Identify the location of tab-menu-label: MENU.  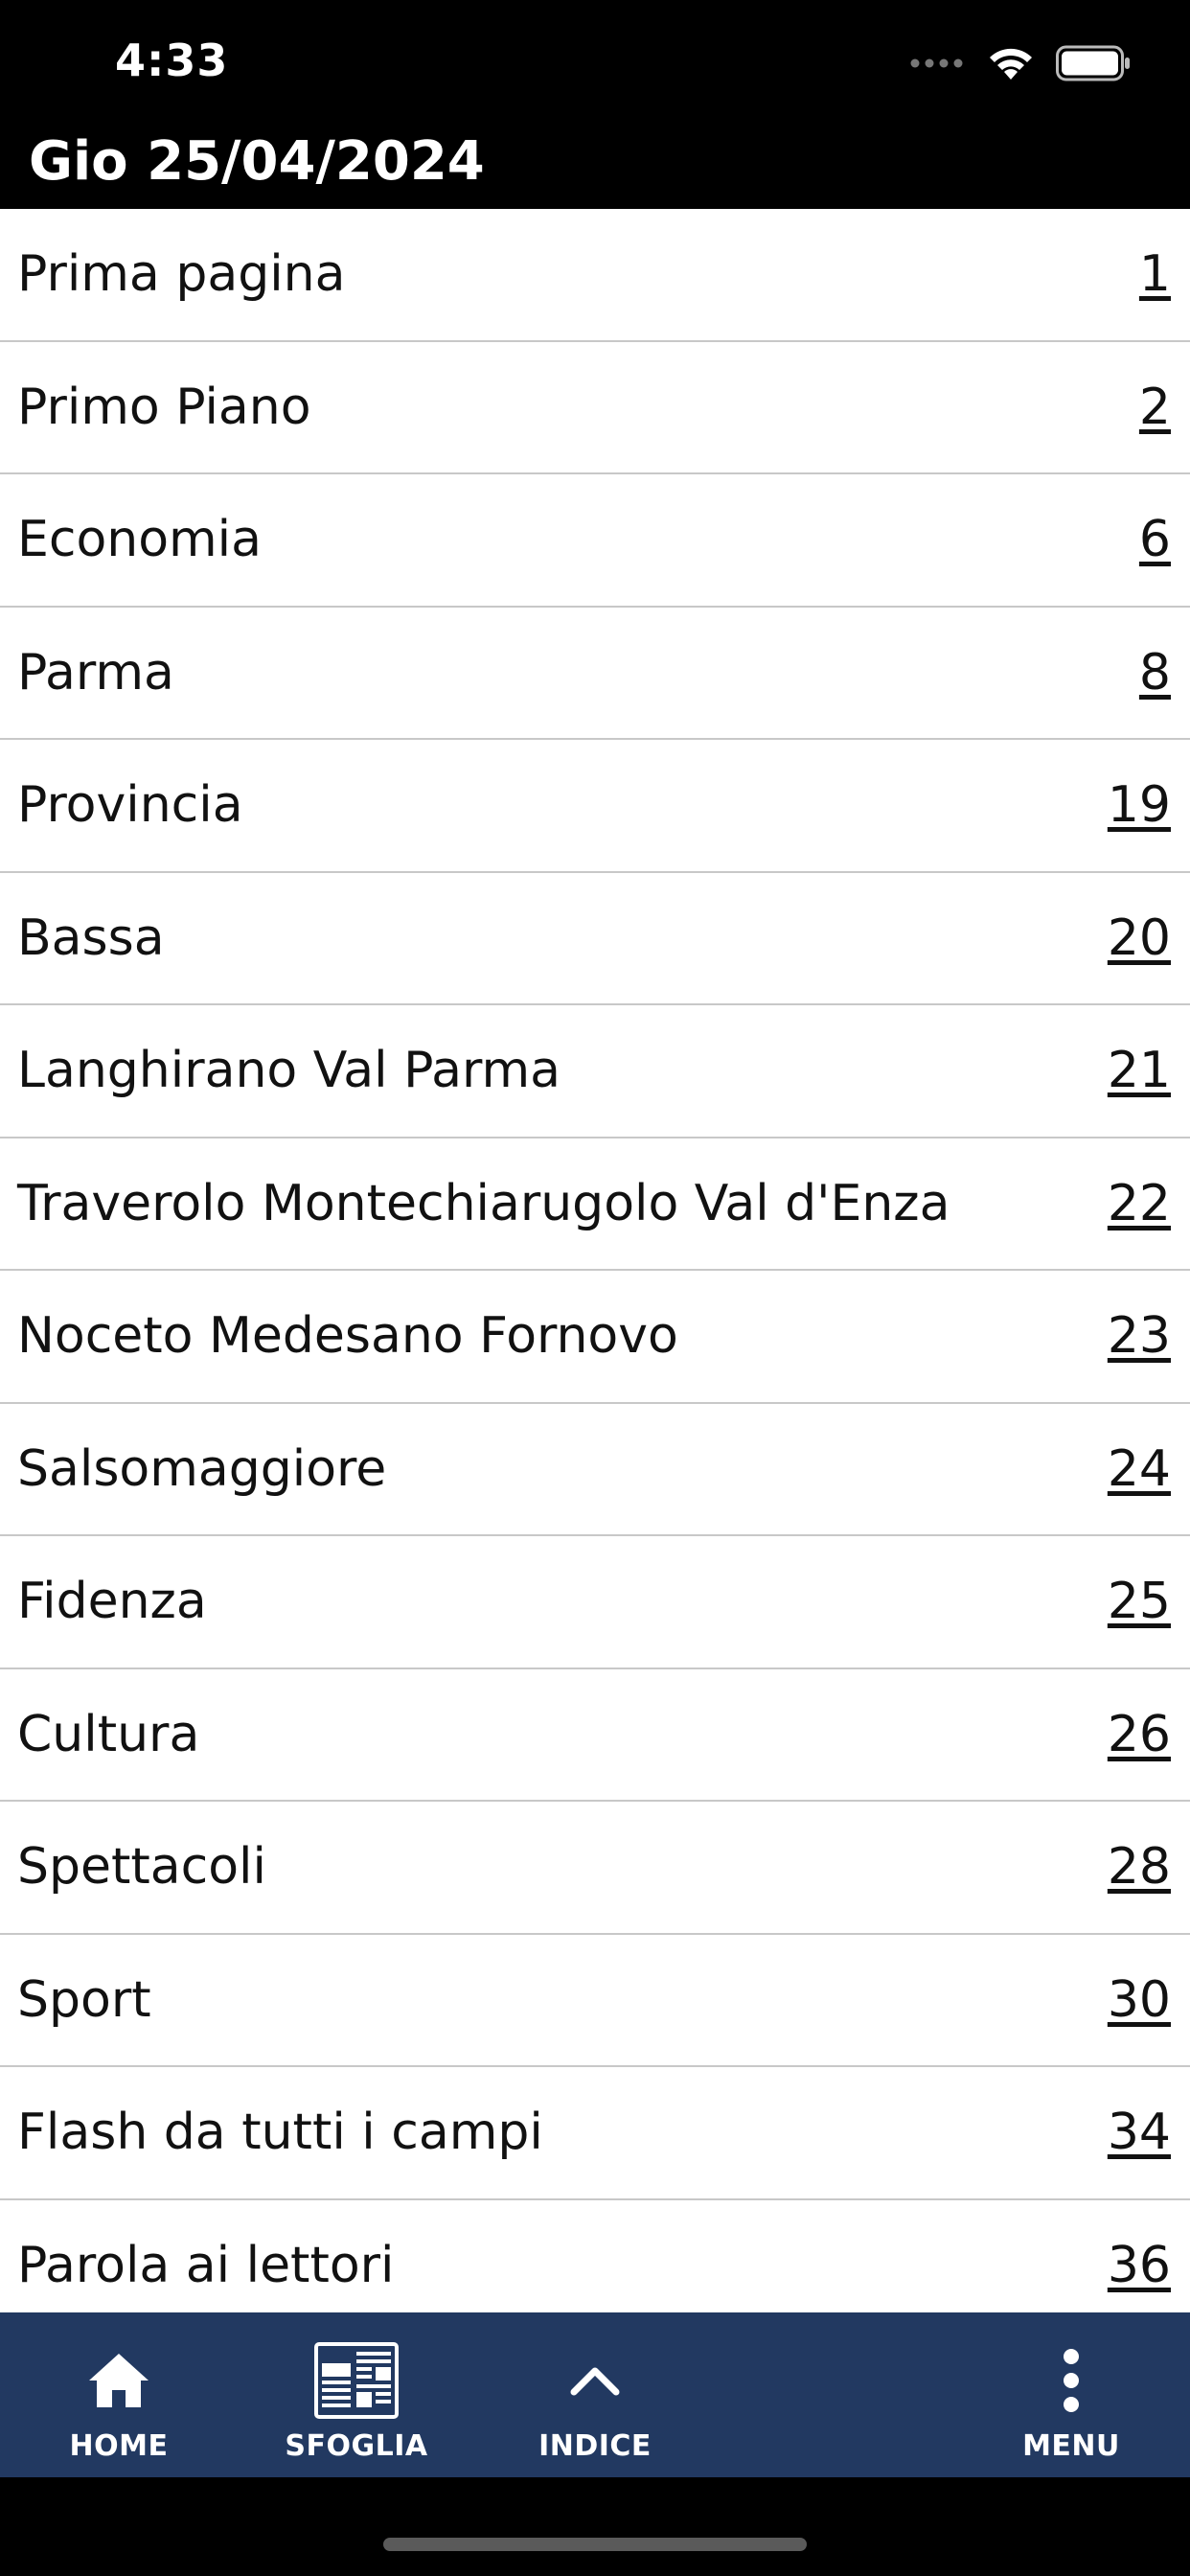
(1071, 2446).